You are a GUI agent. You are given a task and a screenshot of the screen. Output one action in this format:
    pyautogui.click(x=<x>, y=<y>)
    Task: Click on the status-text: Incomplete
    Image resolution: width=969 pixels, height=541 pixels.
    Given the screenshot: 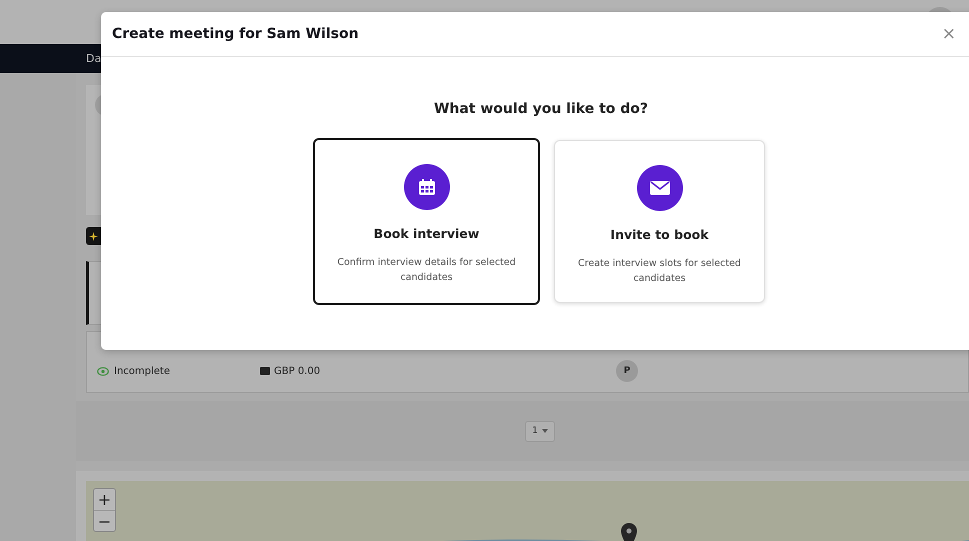 What is the action you would take?
    pyautogui.click(x=142, y=371)
    